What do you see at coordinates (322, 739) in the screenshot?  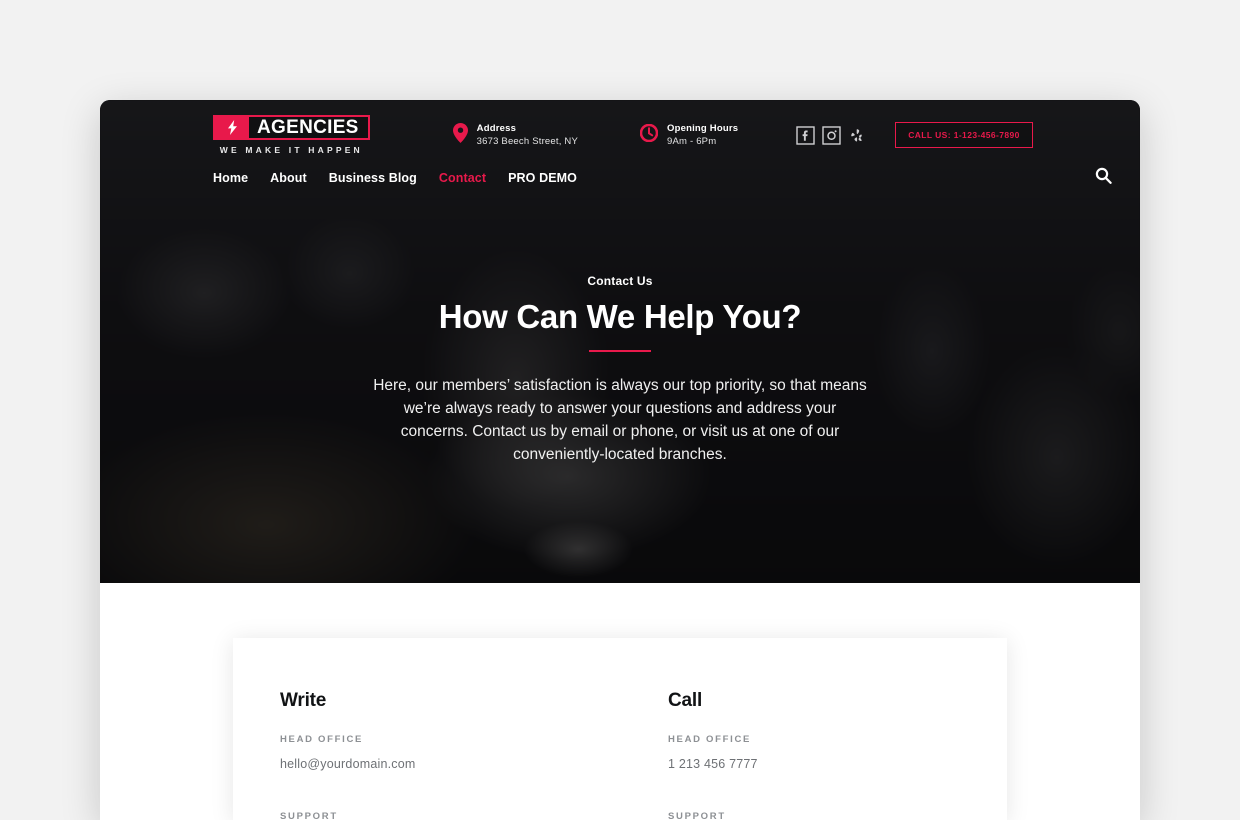 I see `write-head-office-label: HEAD OFFICE` at bounding box center [322, 739].